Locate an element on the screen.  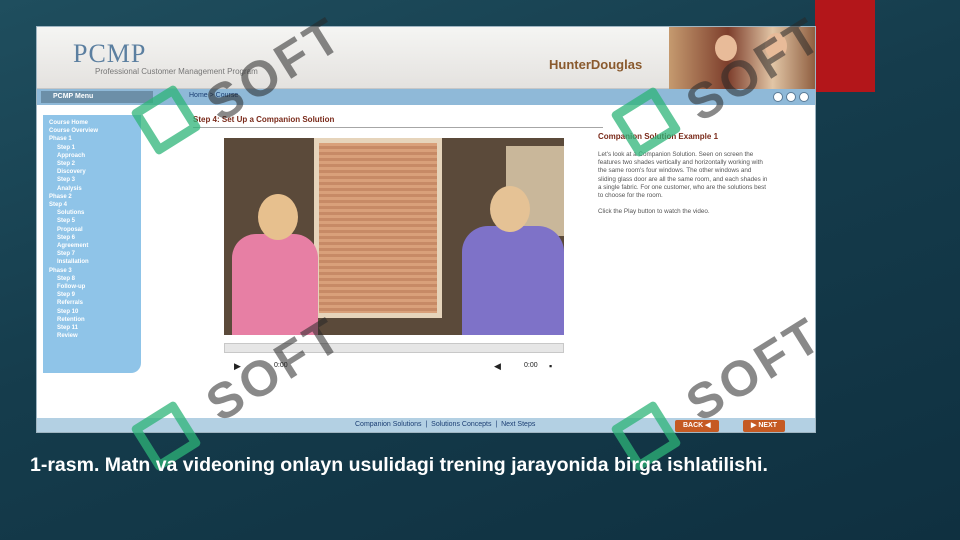
video-person-left-head is located at coordinates (278, 217).